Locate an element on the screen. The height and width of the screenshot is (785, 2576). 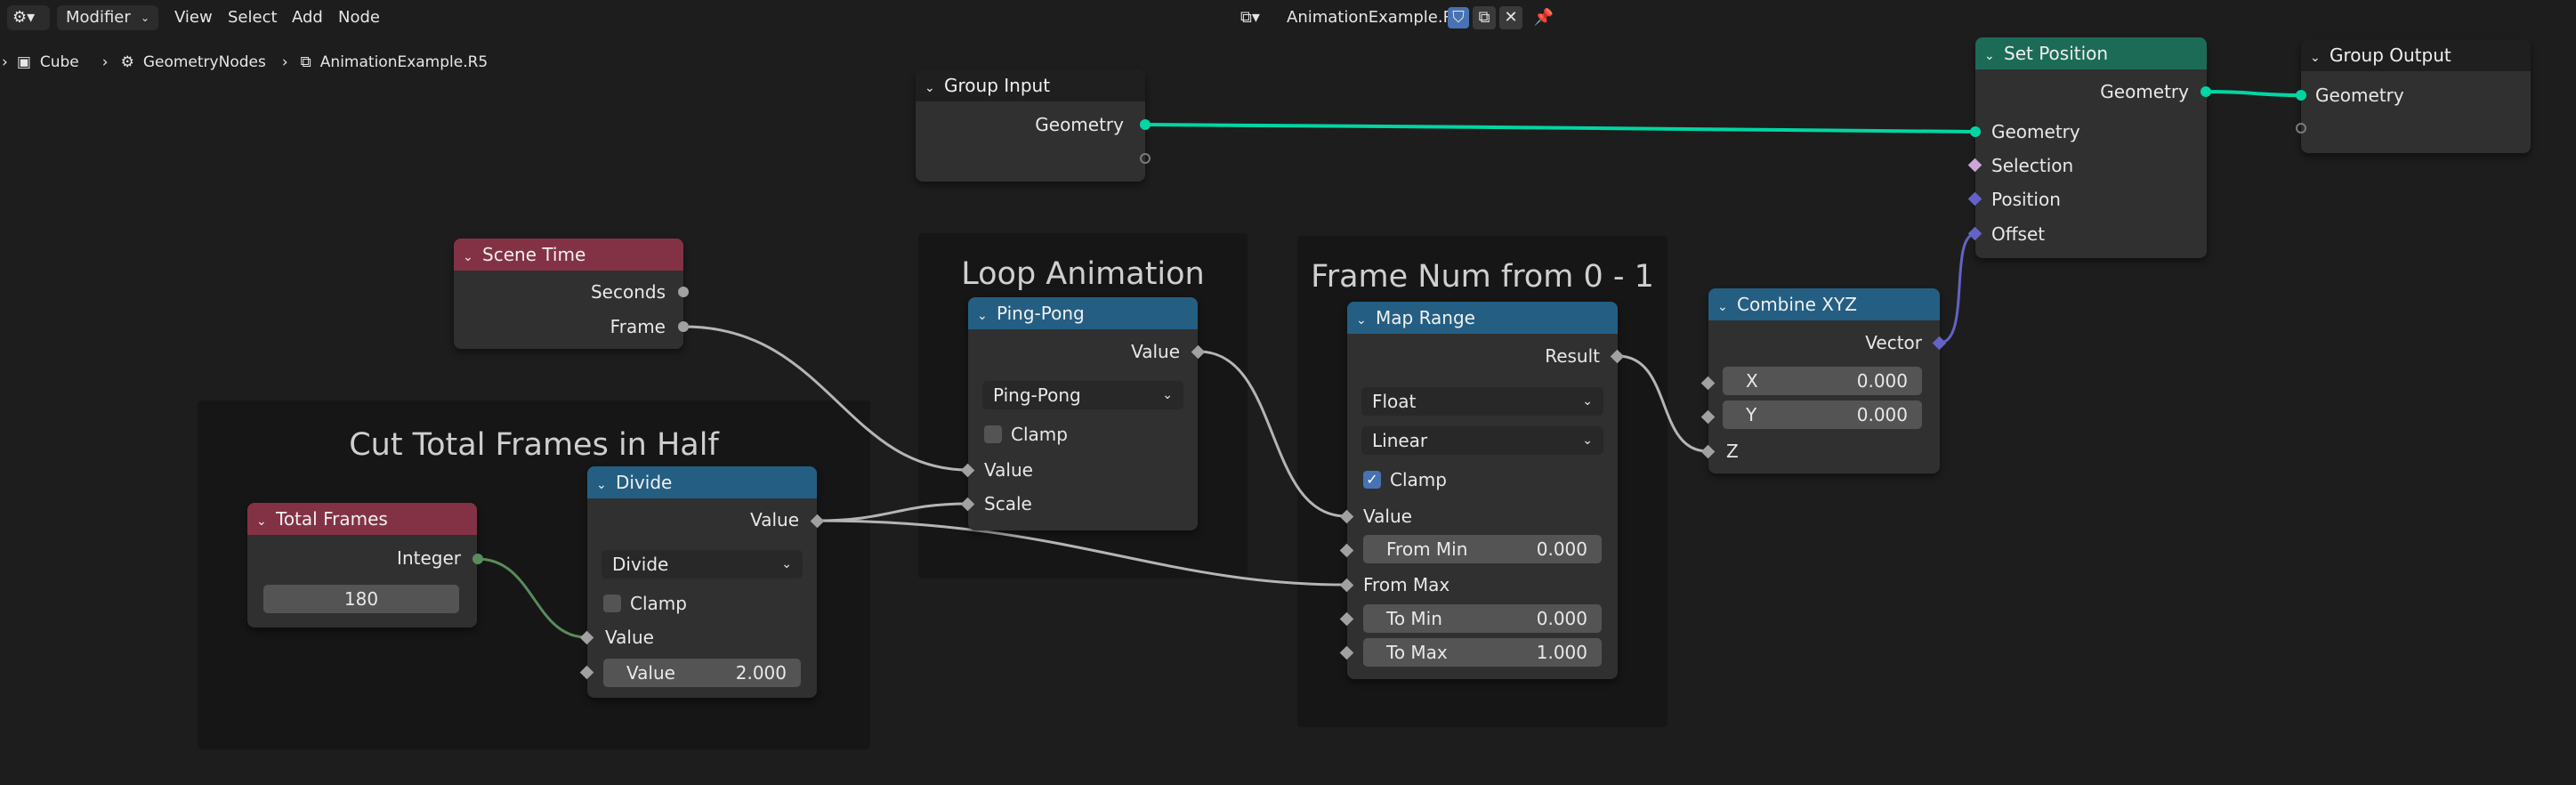
socket-label-scale: Scale is located at coordinates (1008, 503).